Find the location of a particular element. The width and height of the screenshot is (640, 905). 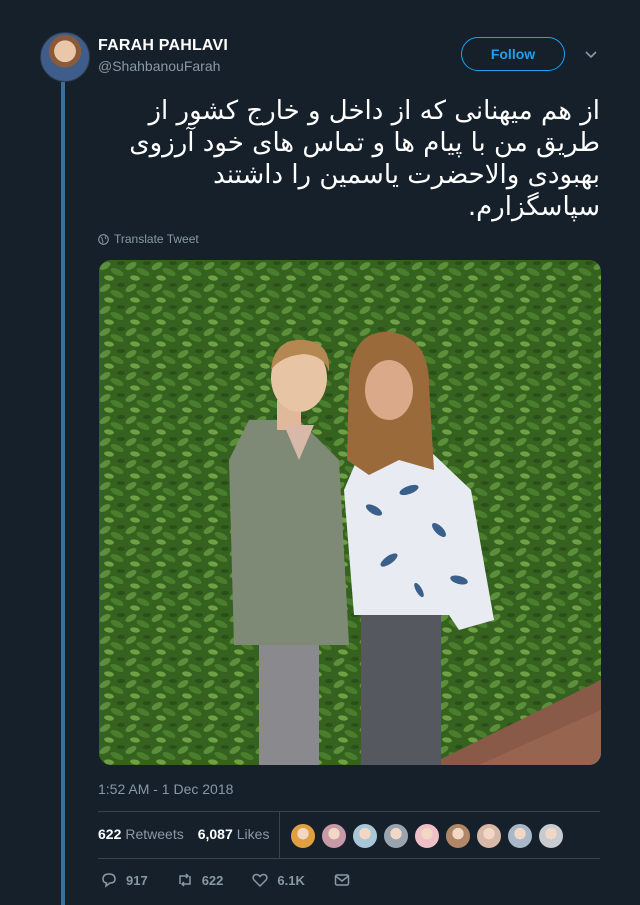

timestamp: 1:52 AM - 1 Dec 2018 is located at coordinates (165, 789).